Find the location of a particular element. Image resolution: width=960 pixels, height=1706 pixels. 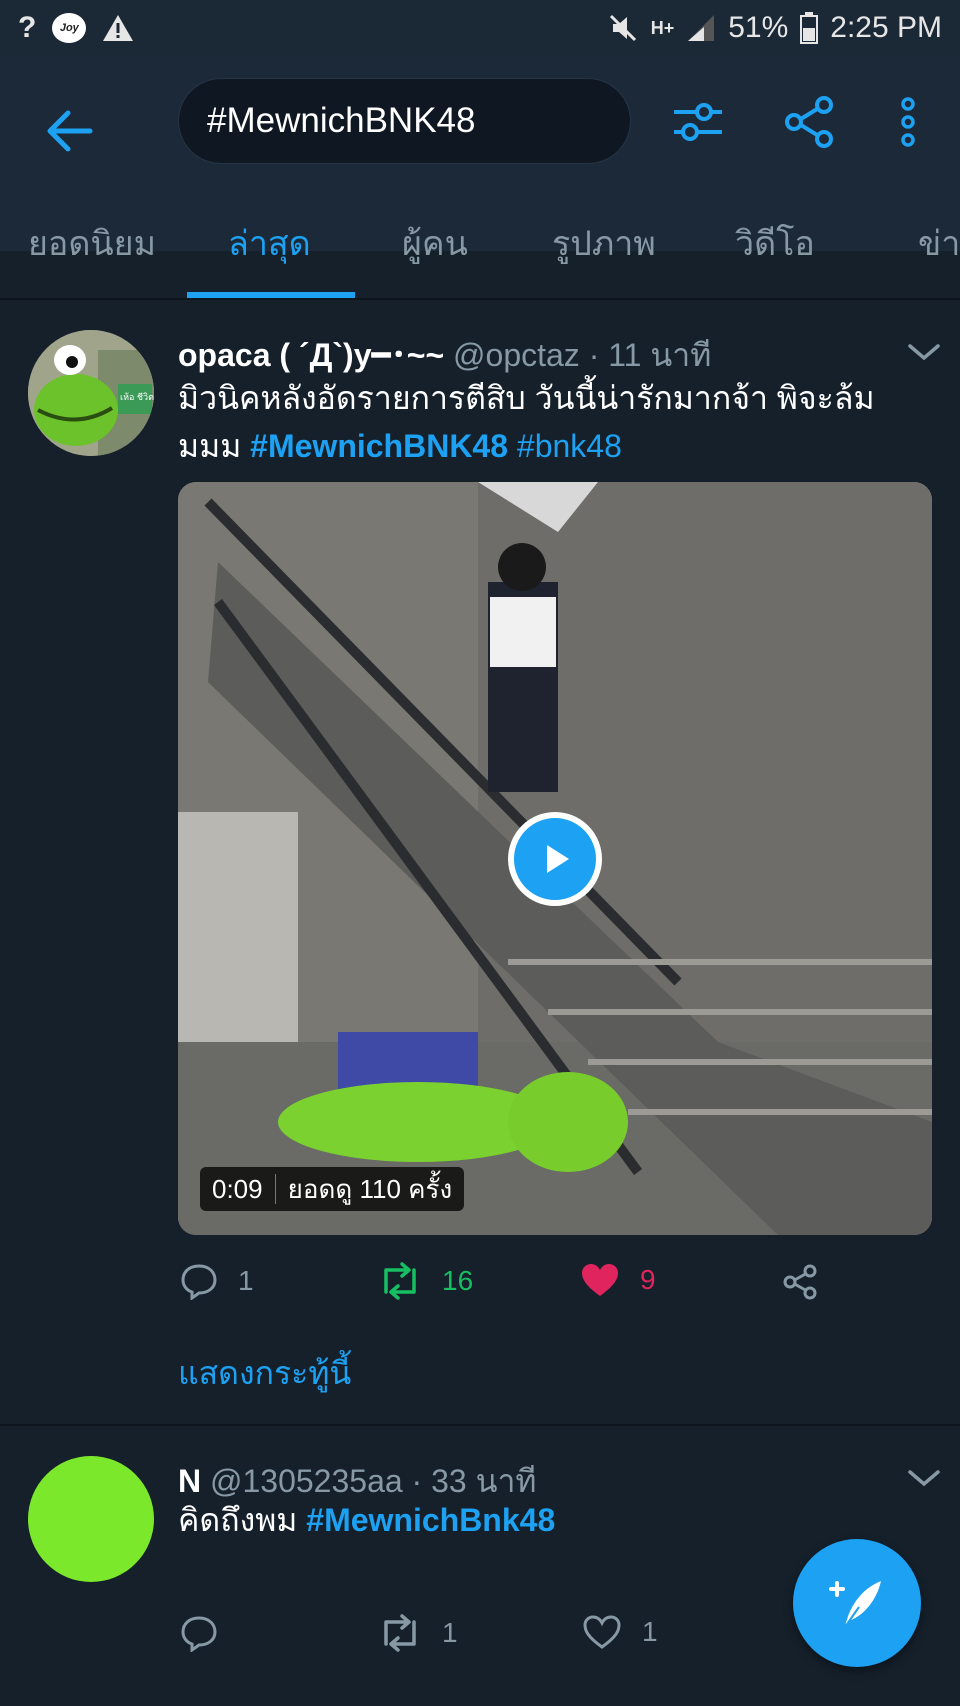

tweet-text: คิดถึงพม #MewnichBnk48 is located at coordinates (548, 1520).